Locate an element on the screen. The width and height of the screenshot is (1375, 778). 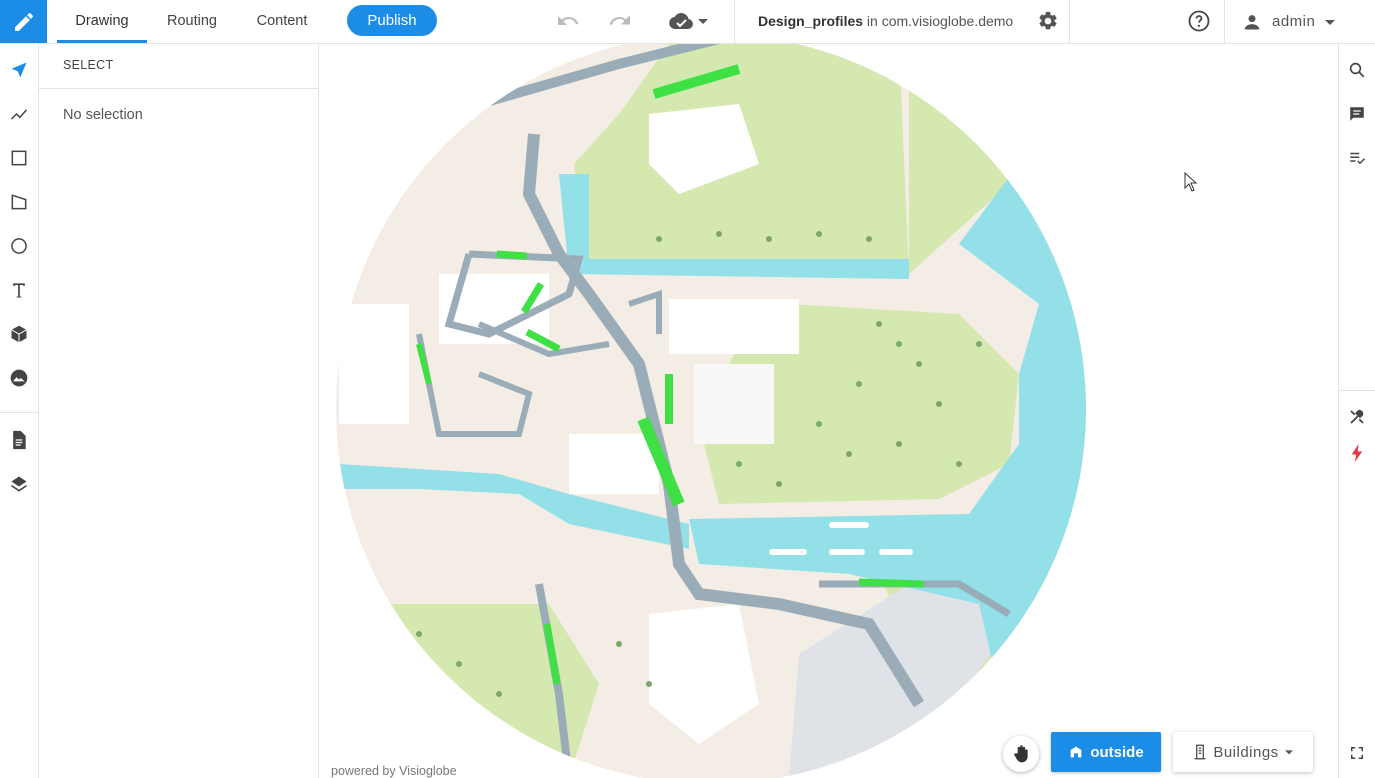
search-icon is located at coordinates (1357, 70).